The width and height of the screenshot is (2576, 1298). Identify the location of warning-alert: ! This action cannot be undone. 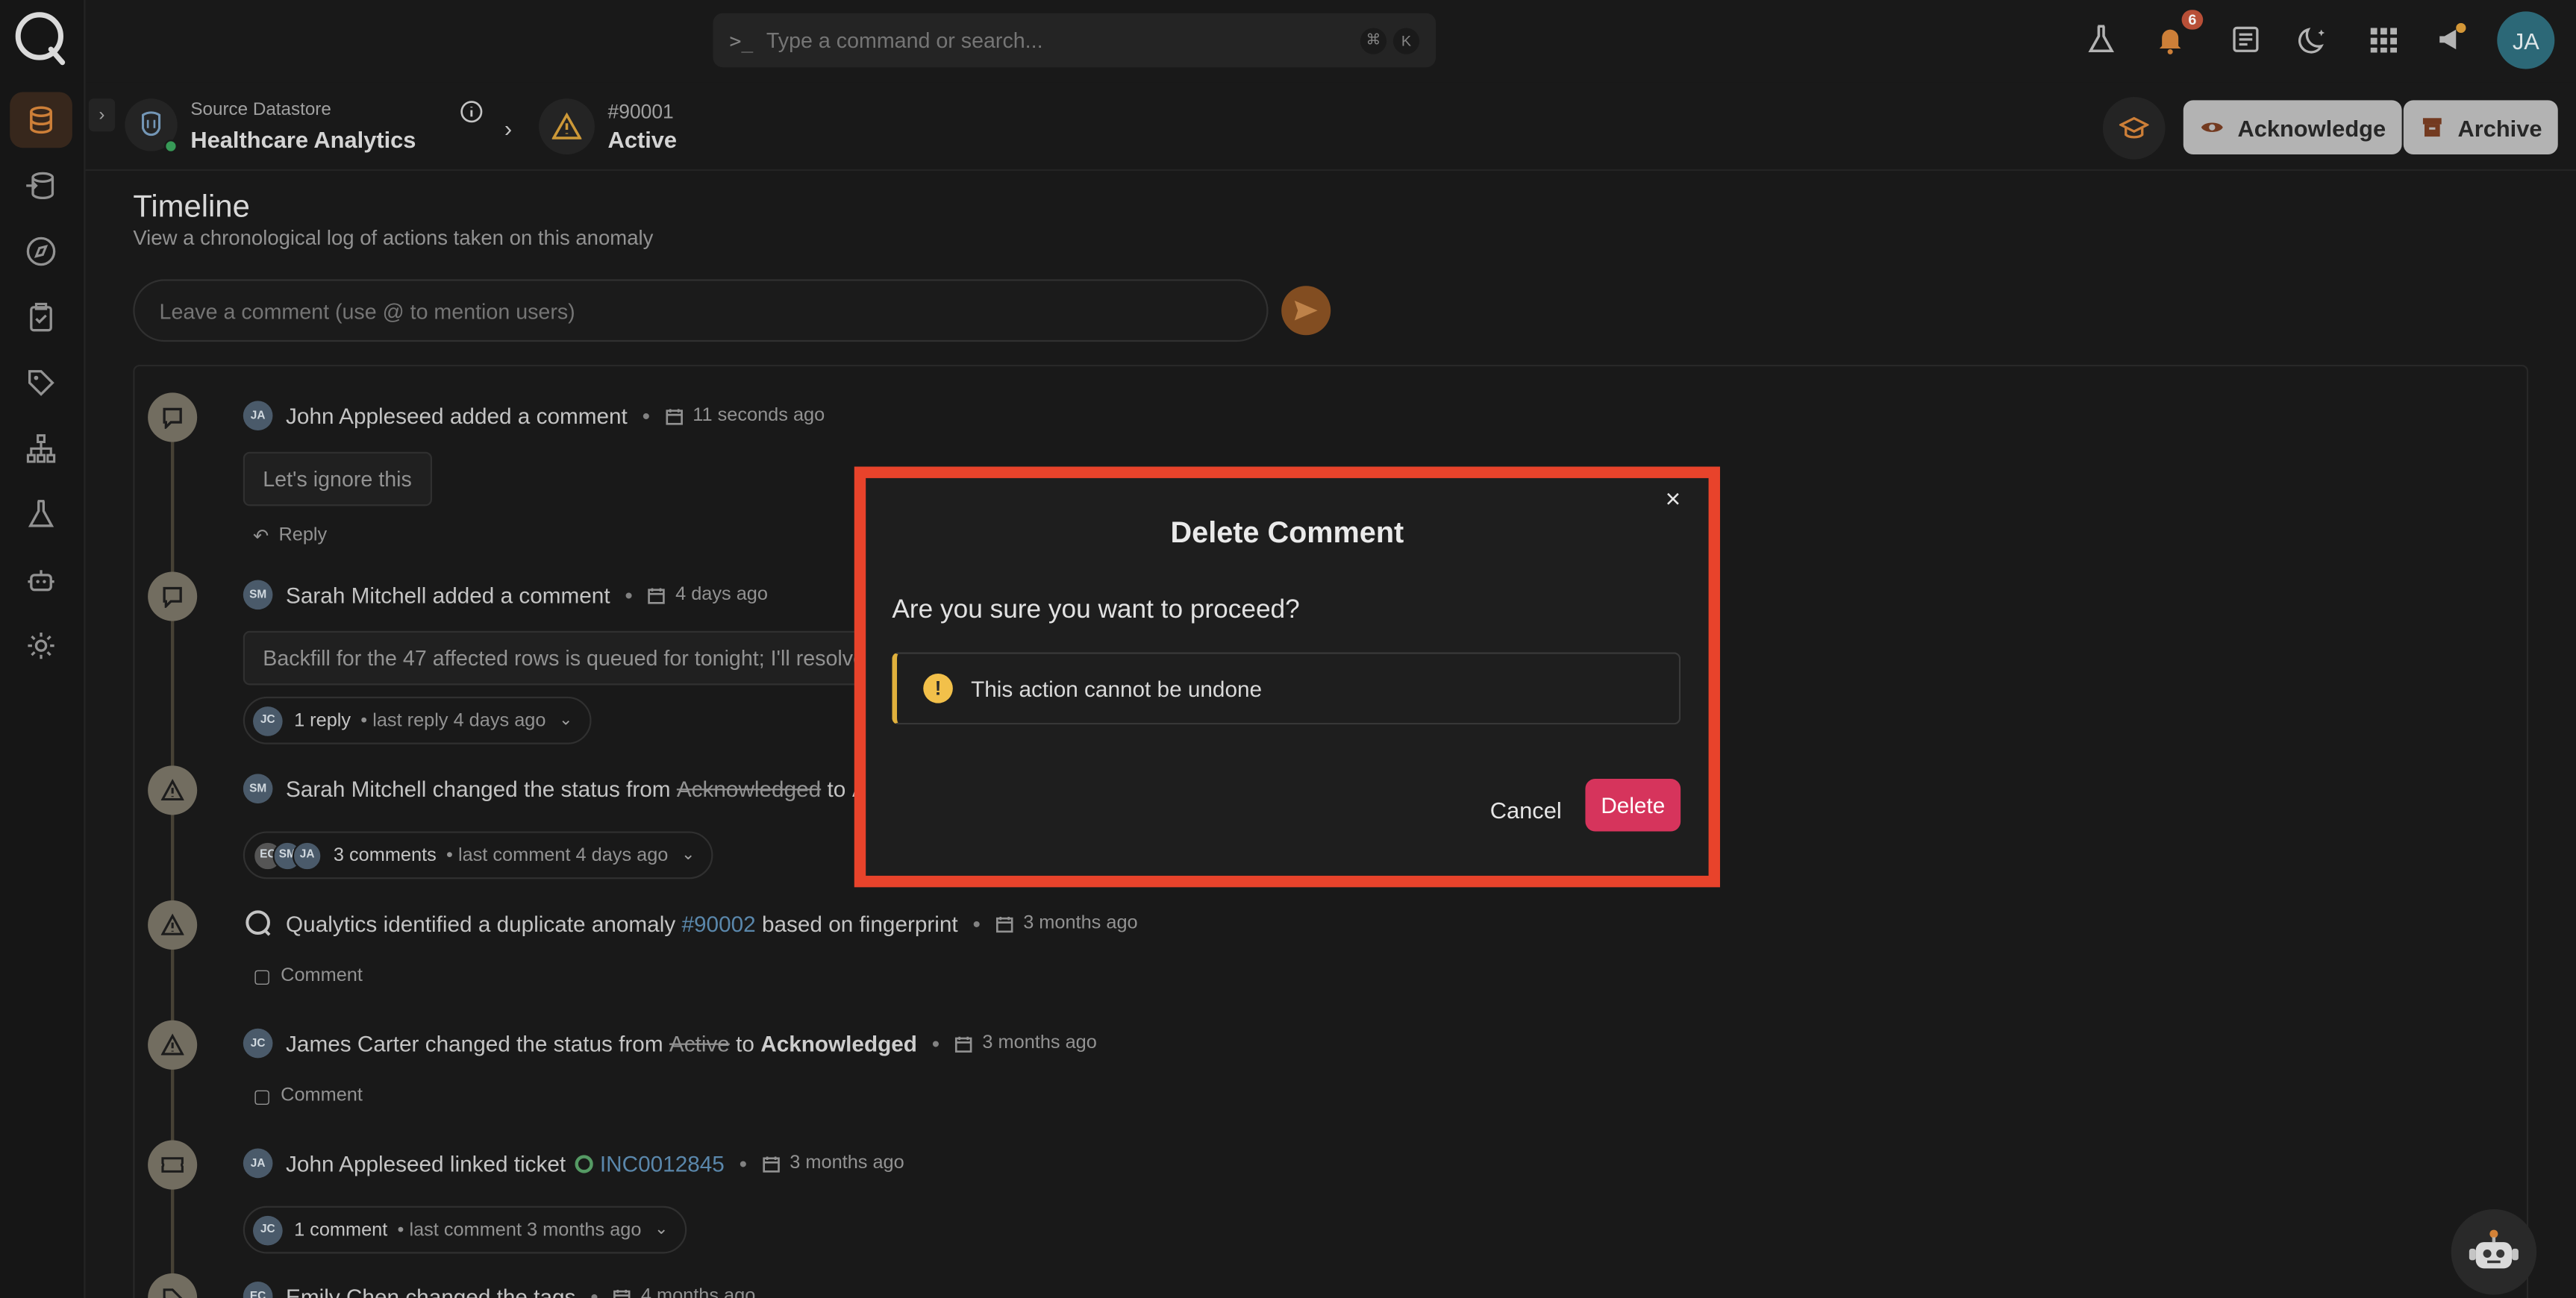
(1286, 689).